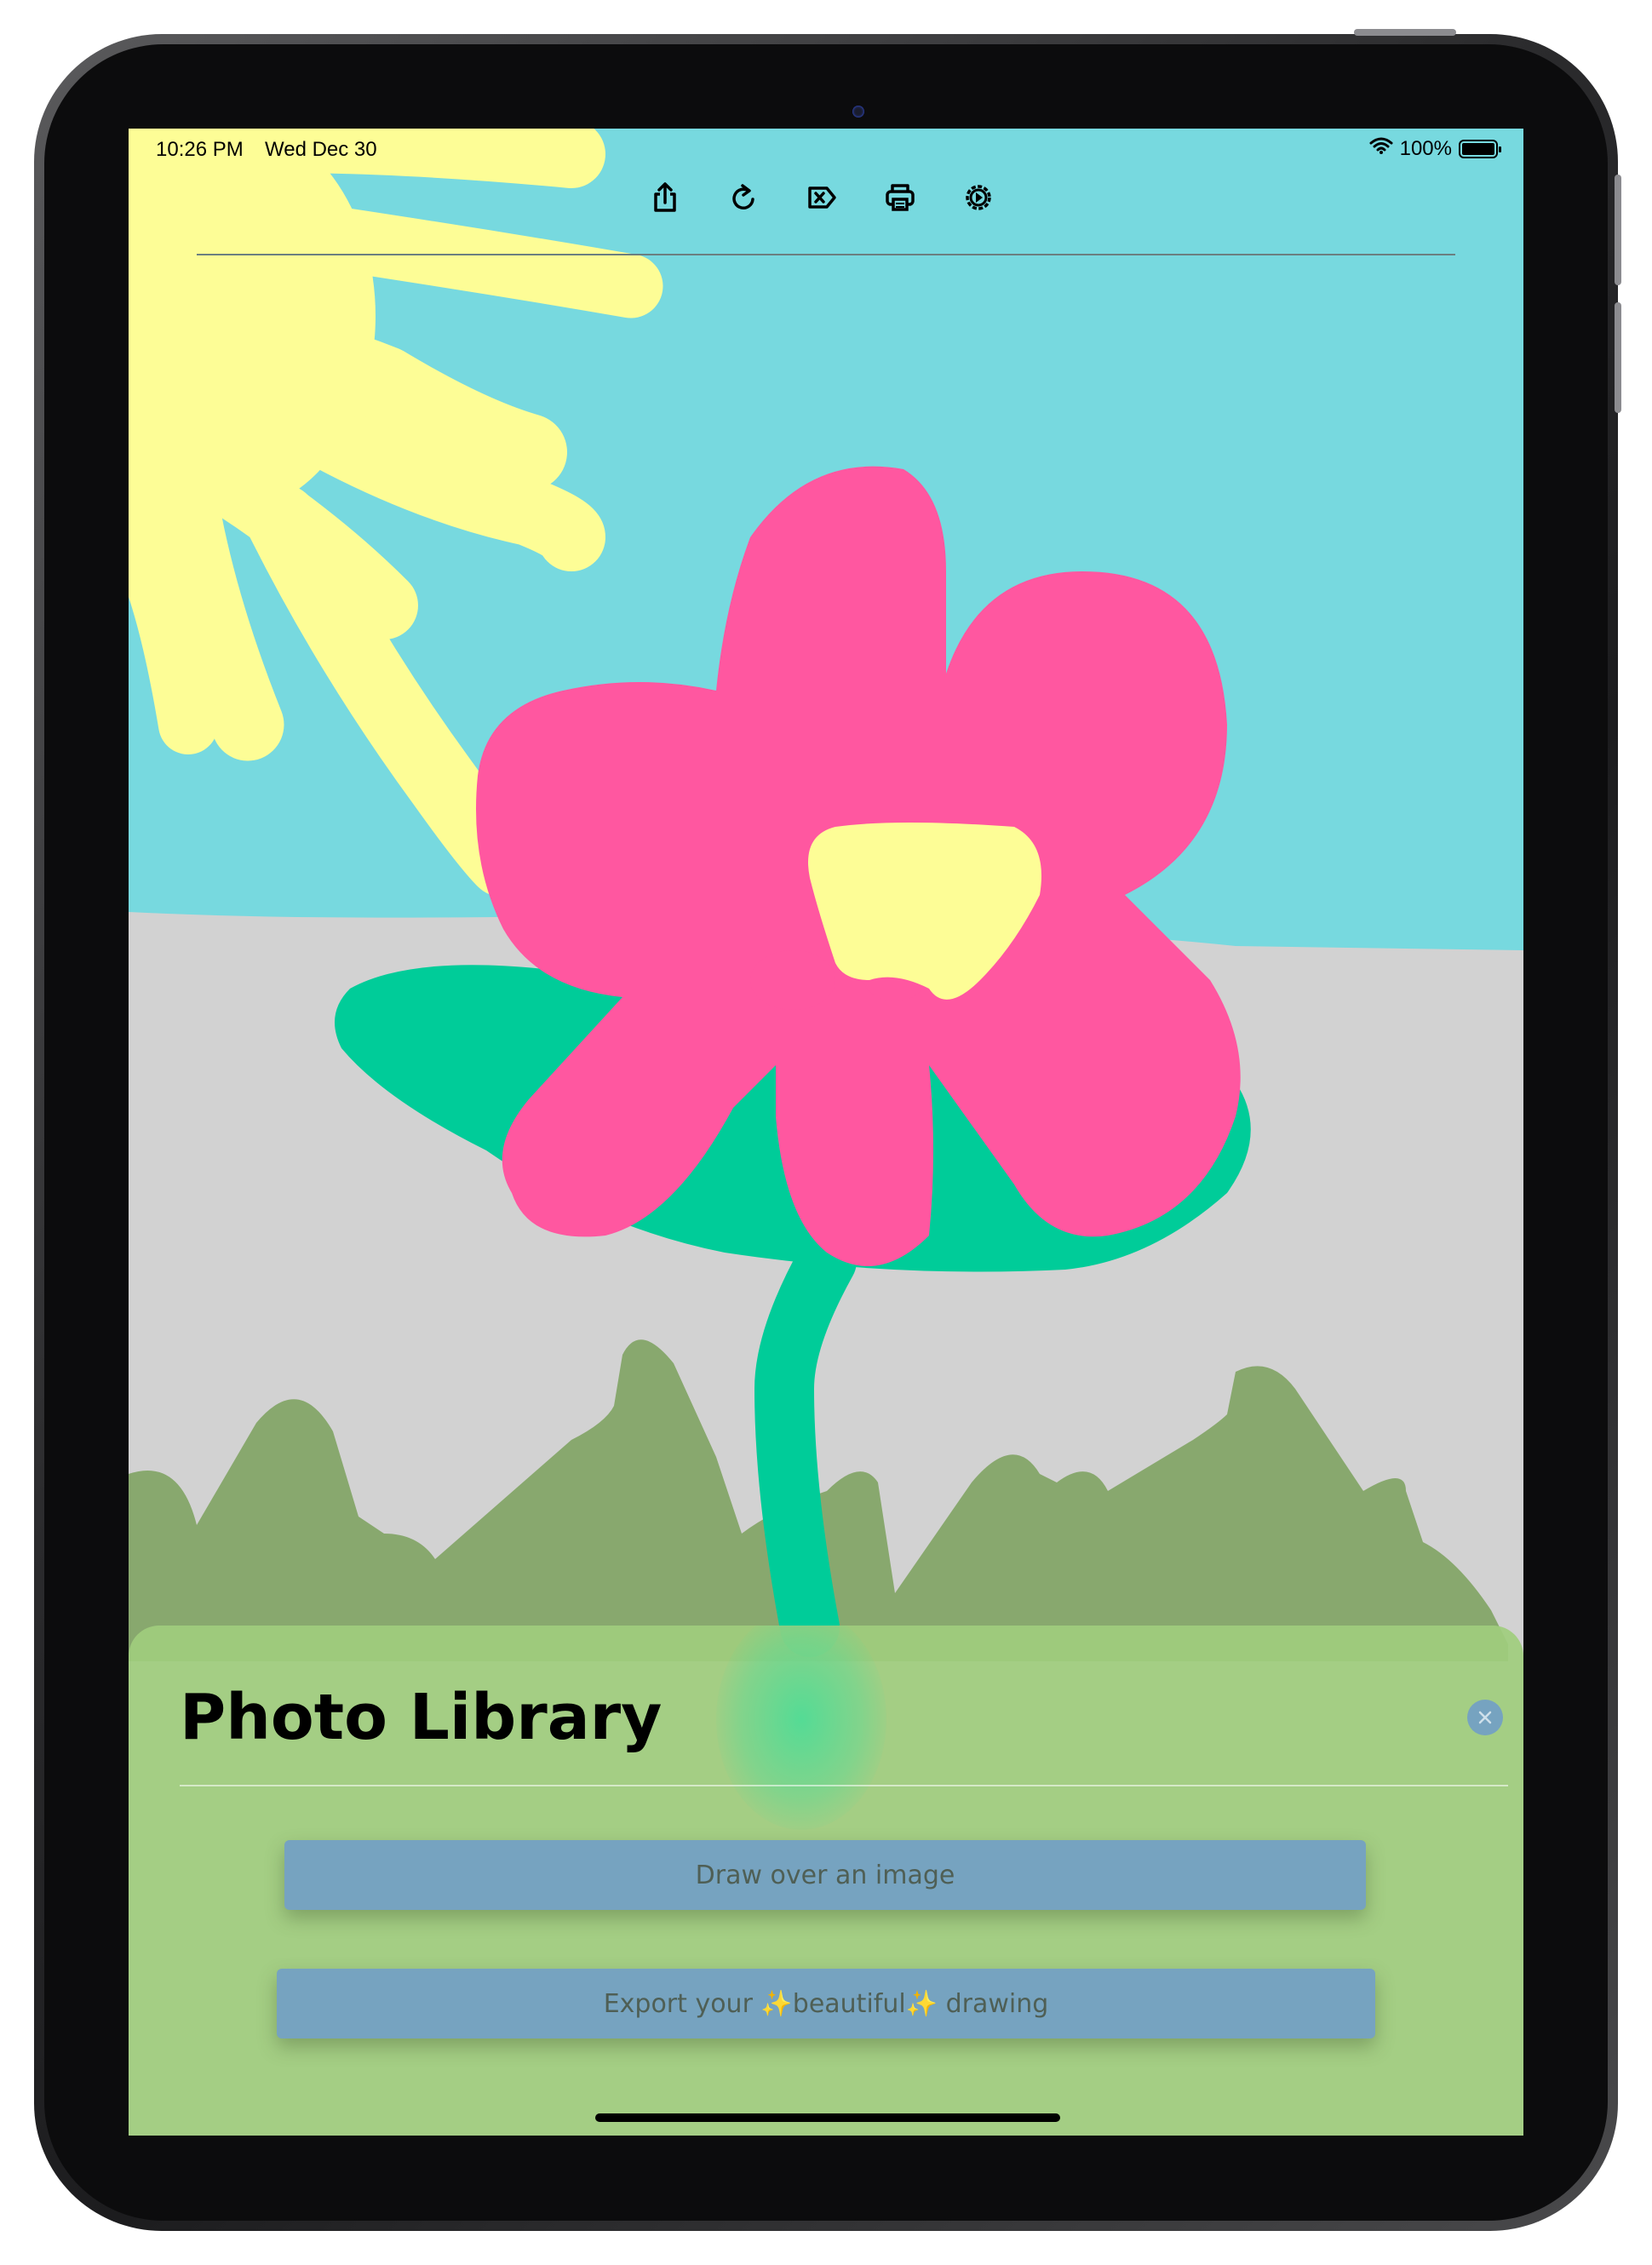  I want to click on clear-button, so click(822, 197).